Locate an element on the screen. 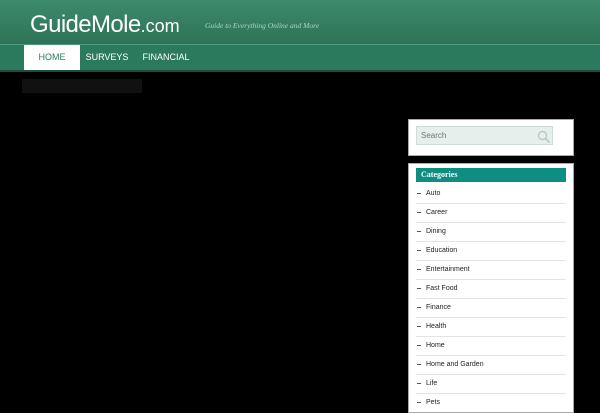  search-input is located at coordinates (484, 135).